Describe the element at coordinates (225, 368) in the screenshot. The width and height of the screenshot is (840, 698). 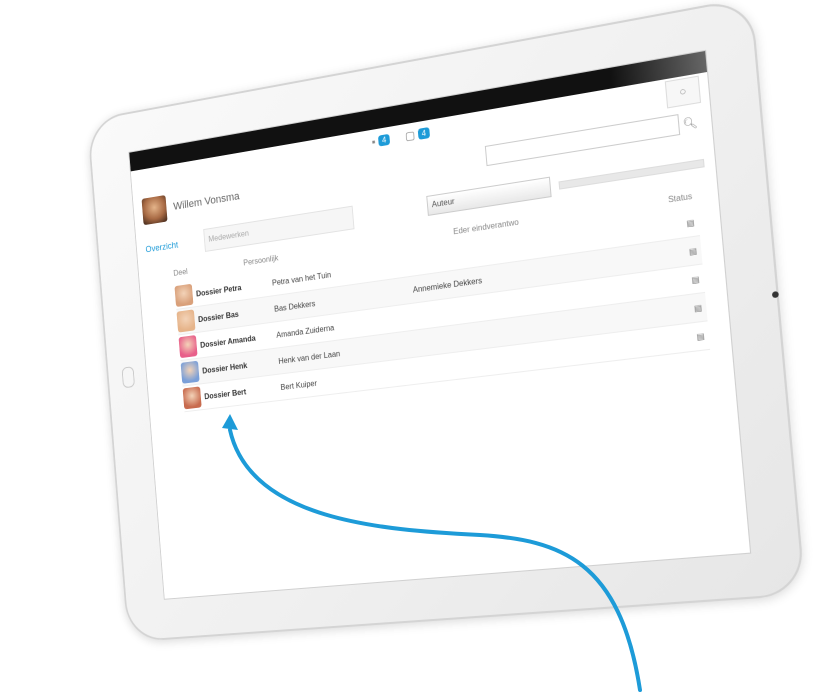
I see `dossier-label: Dossier Henk` at that location.